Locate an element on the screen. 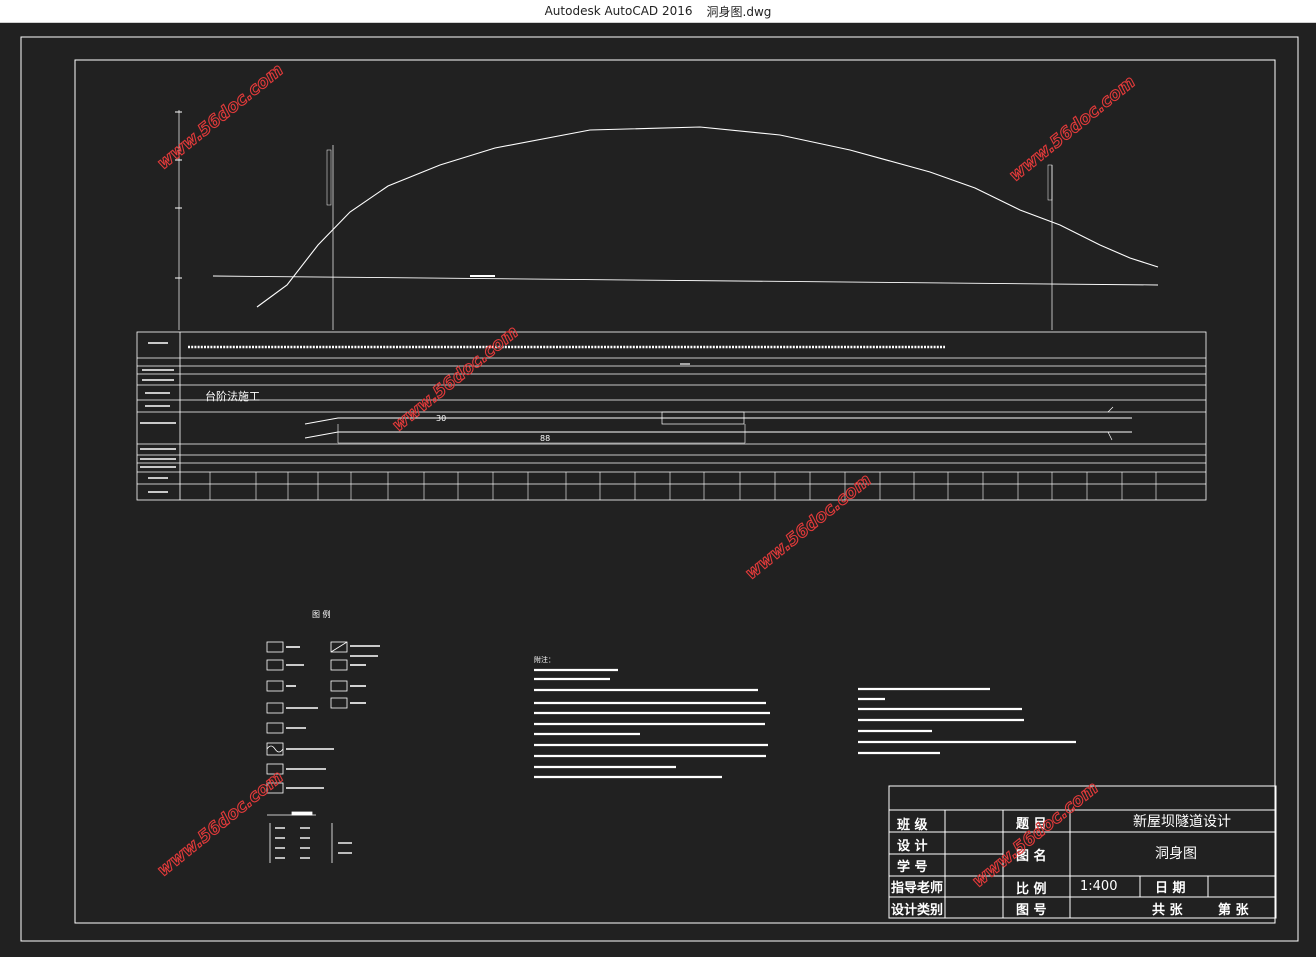 The height and width of the screenshot is (957, 1316). title-block-design-type-label: 设计类别 is located at coordinates (917, 910).